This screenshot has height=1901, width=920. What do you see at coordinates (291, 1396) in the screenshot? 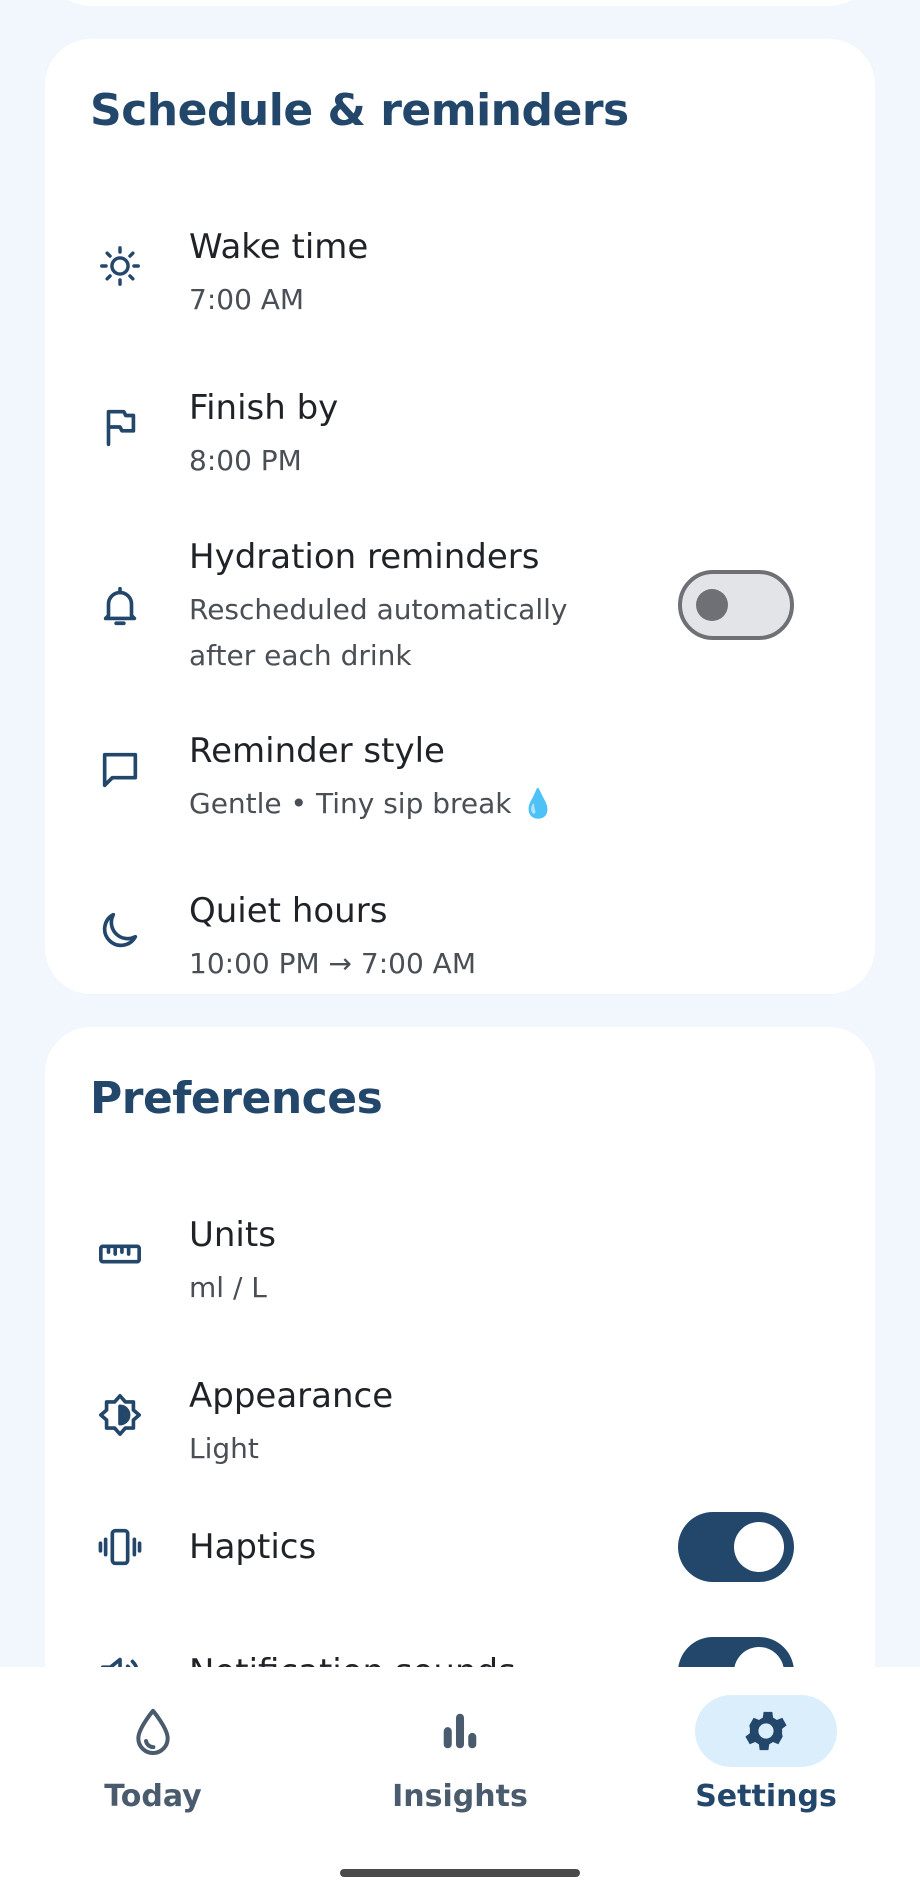
I see `appearance-label: Appearance` at bounding box center [291, 1396].